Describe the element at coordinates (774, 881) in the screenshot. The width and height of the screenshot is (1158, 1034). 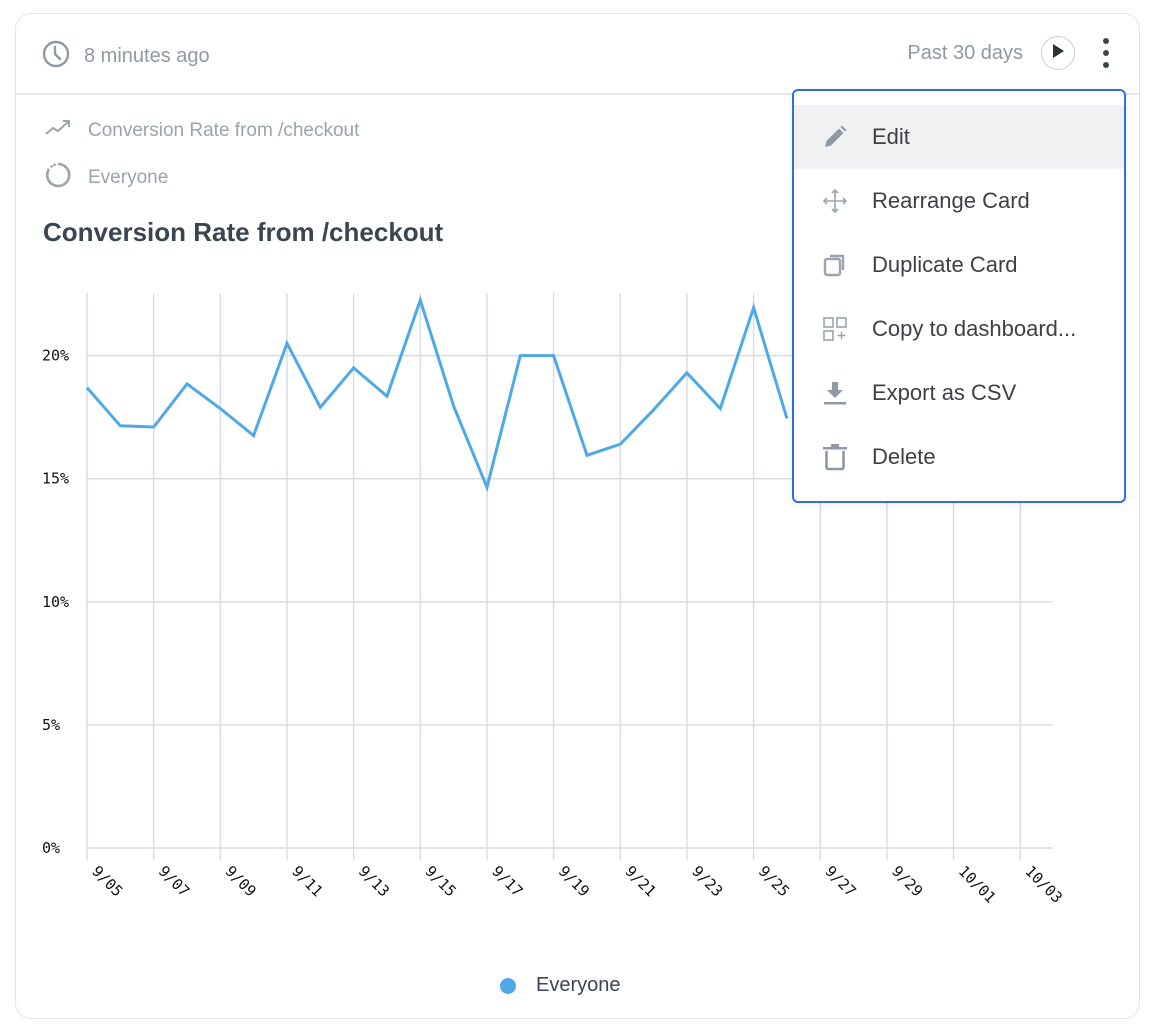
I see `x-tick-label: 9/25` at that location.